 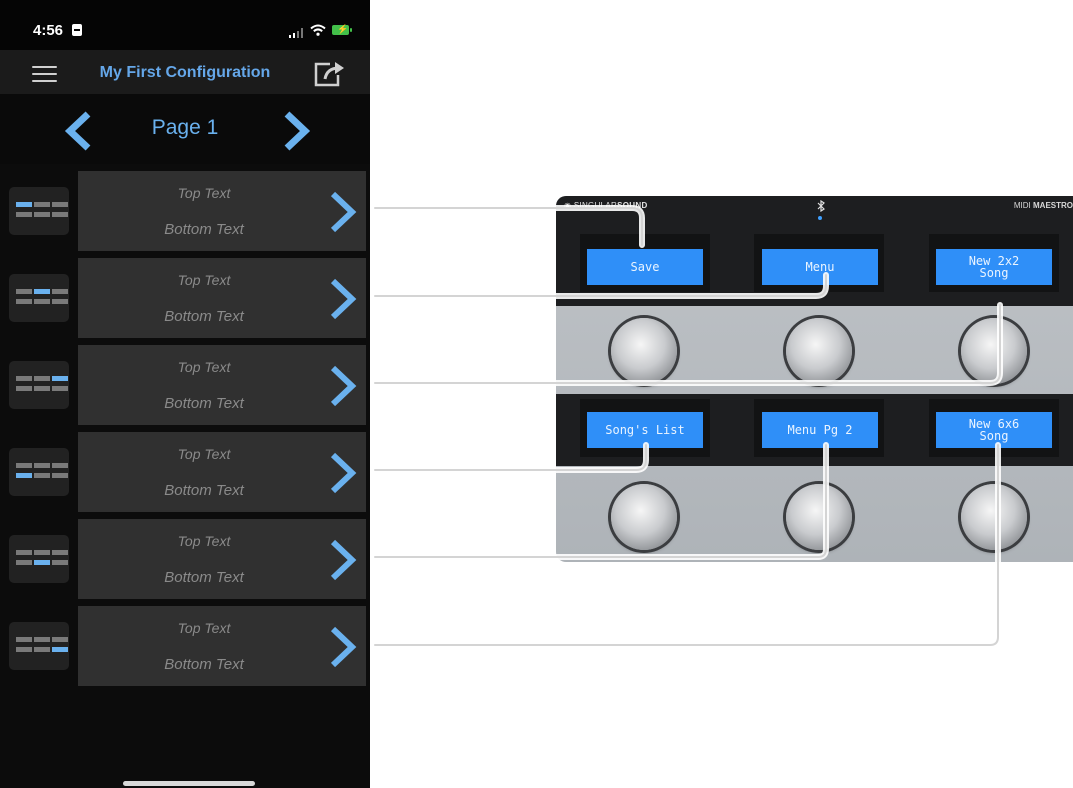 What do you see at coordinates (48, 30) in the screenshot?
I see `status-time: 4:56` at bounding box center [48, 30].